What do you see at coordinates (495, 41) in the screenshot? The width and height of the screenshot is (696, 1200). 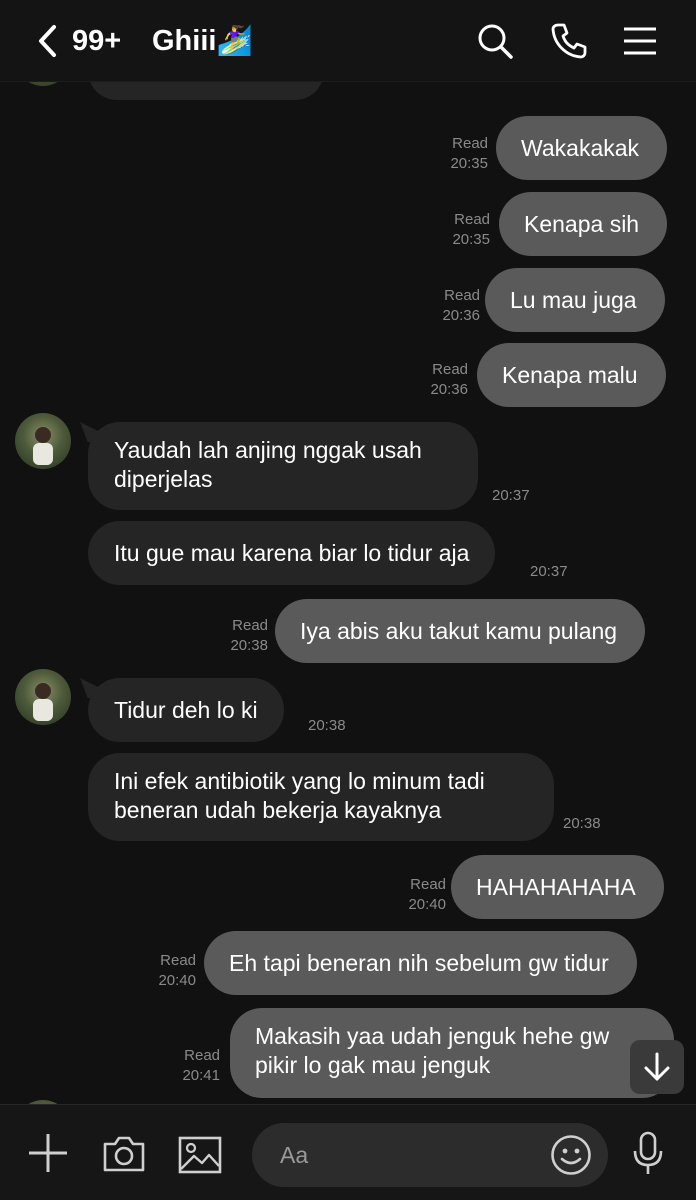 I see `search-icon` at bounding box center [495, 41].